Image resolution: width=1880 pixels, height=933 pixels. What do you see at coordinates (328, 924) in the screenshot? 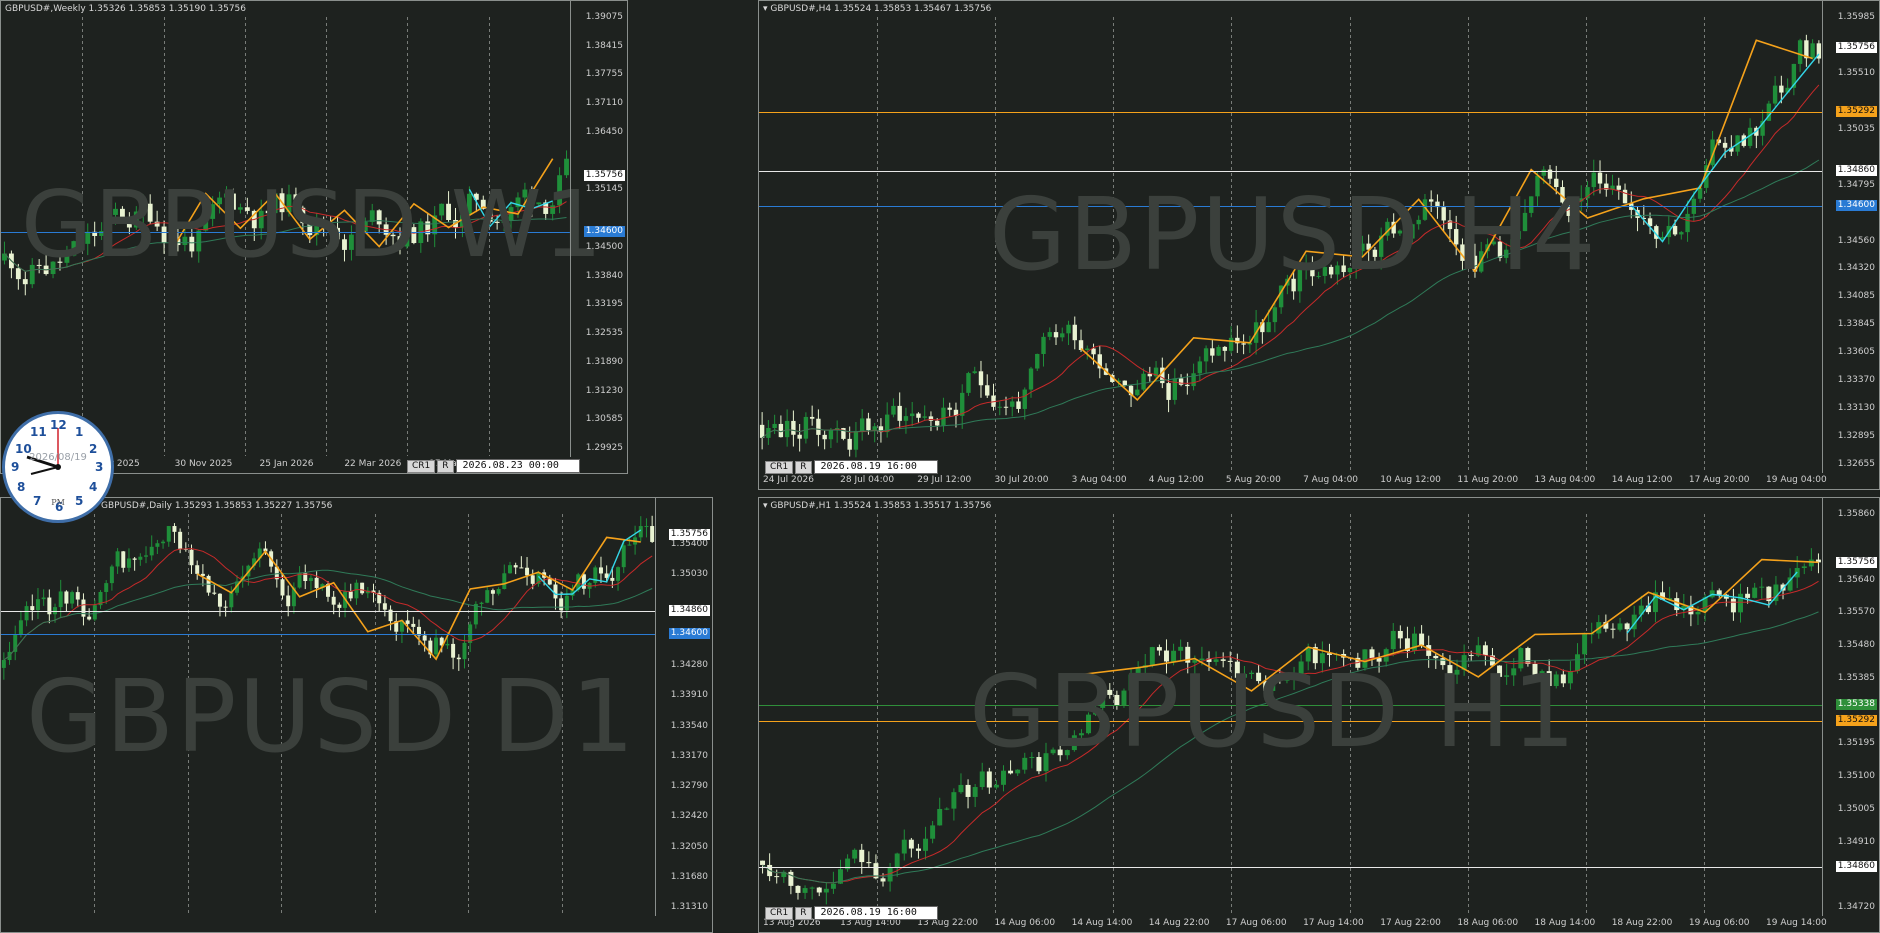
I see `time-scale-d1` at bounding box center [328, 924].